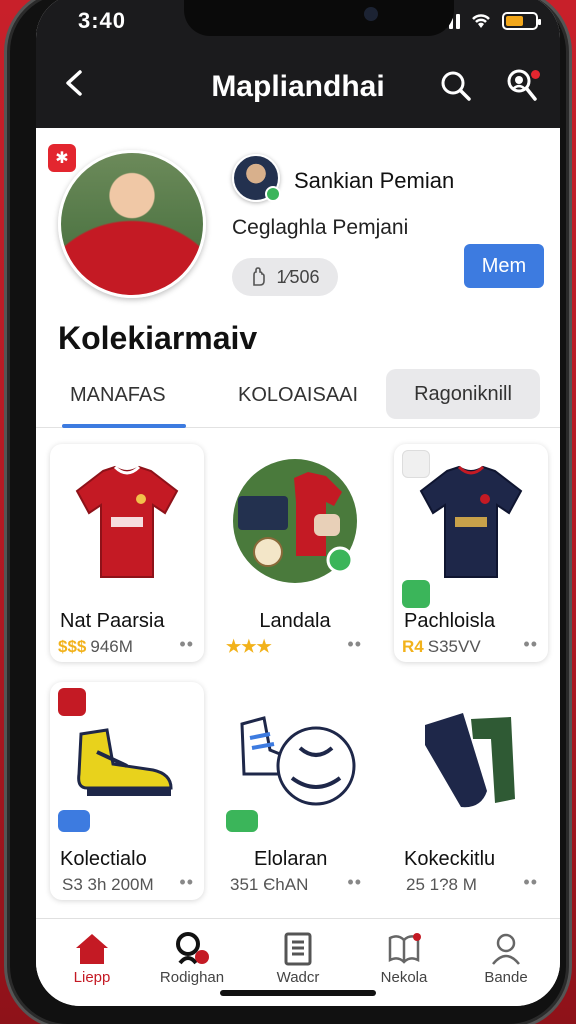  I want to click on navy-jersey-icon, so click(471, 521).